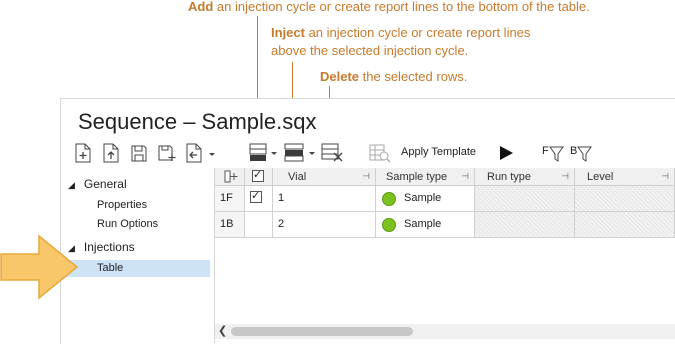 The height and width of the screenshot is (344, 675). I want to click on play-icon, so click(506, 155).